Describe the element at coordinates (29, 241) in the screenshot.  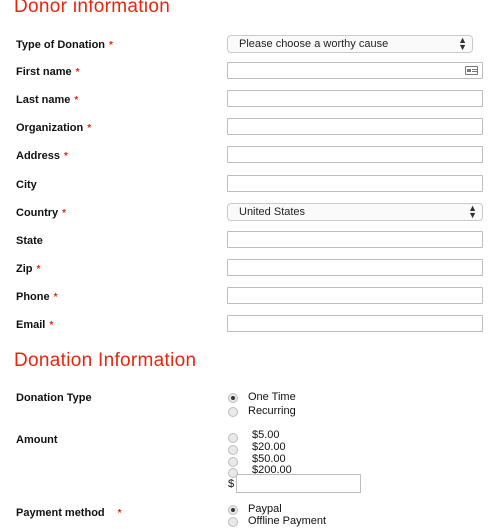
I see `state-label: State` at that location.